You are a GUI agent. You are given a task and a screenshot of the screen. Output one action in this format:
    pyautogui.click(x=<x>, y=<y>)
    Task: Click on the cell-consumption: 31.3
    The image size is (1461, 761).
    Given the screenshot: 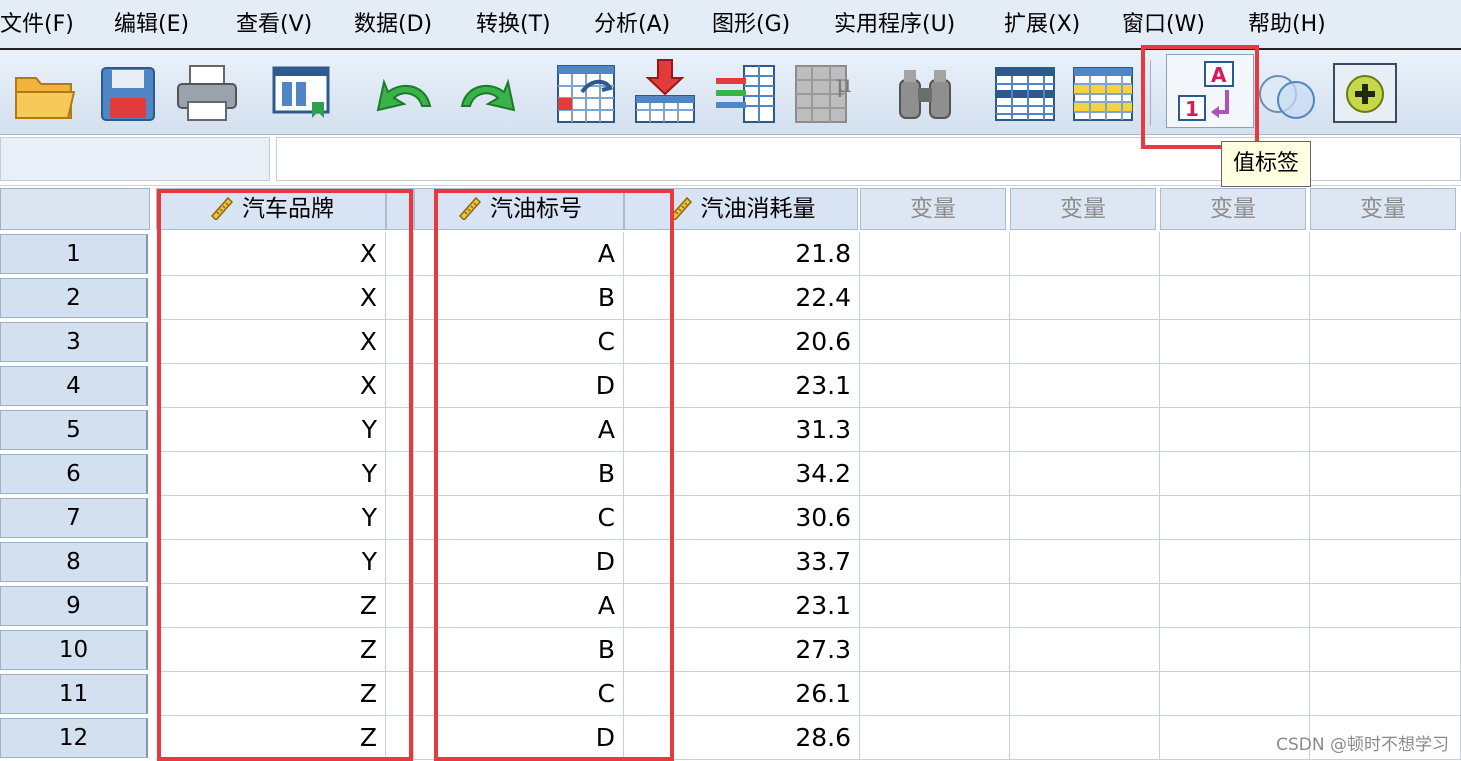 What is the action you would take?
    pyautogui.click(x=742, y=430)
    